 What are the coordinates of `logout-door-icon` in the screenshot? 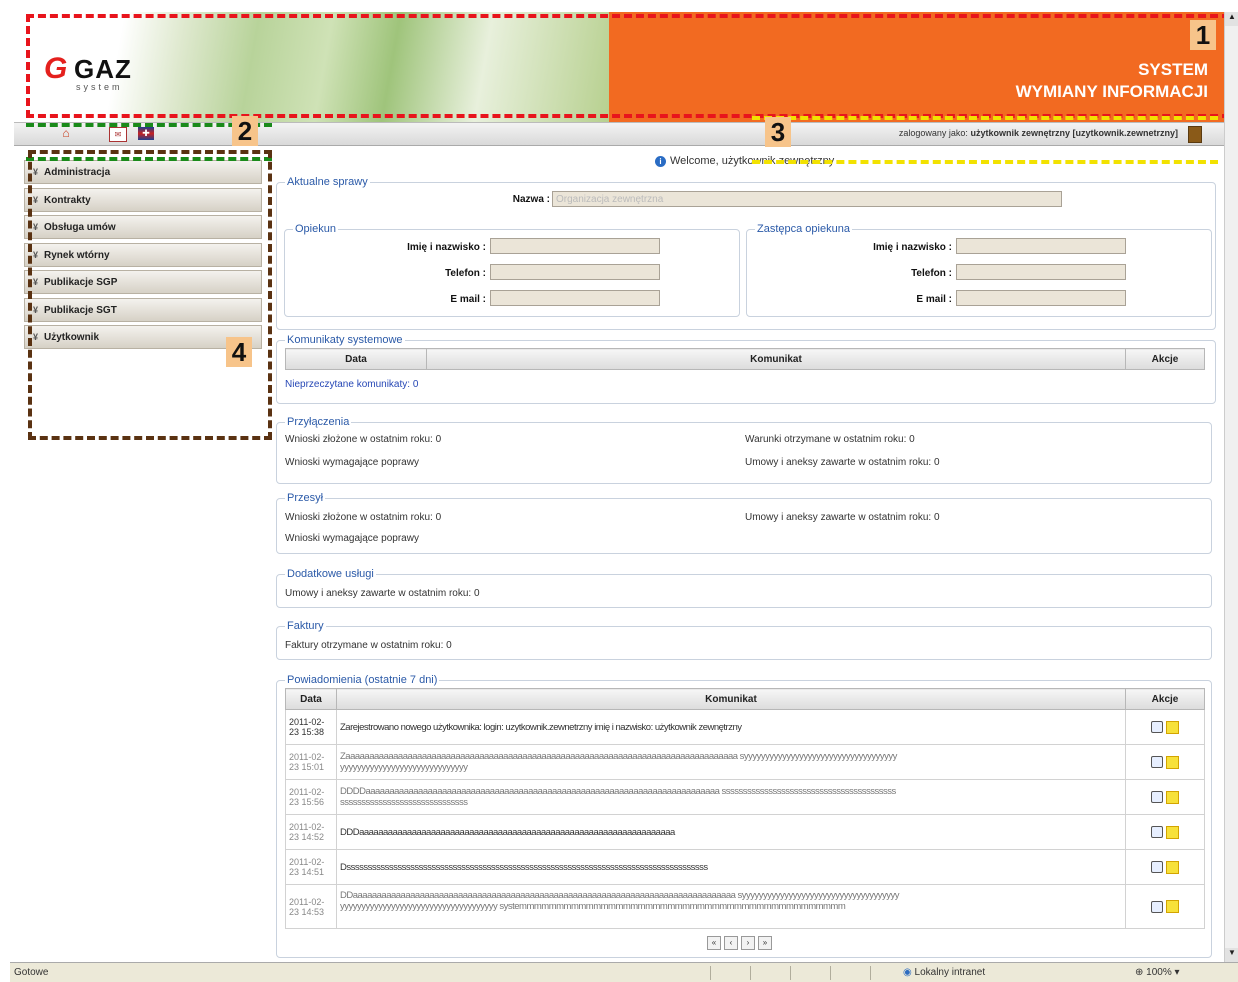 It's located at (1195, 134).